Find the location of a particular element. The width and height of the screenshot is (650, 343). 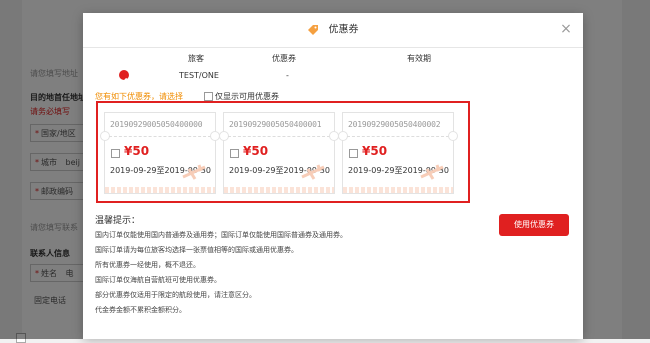

note-line: 部分优惠券仅适用于限定的航段使用，请注意区分。 is located at coordinates (175, 295).